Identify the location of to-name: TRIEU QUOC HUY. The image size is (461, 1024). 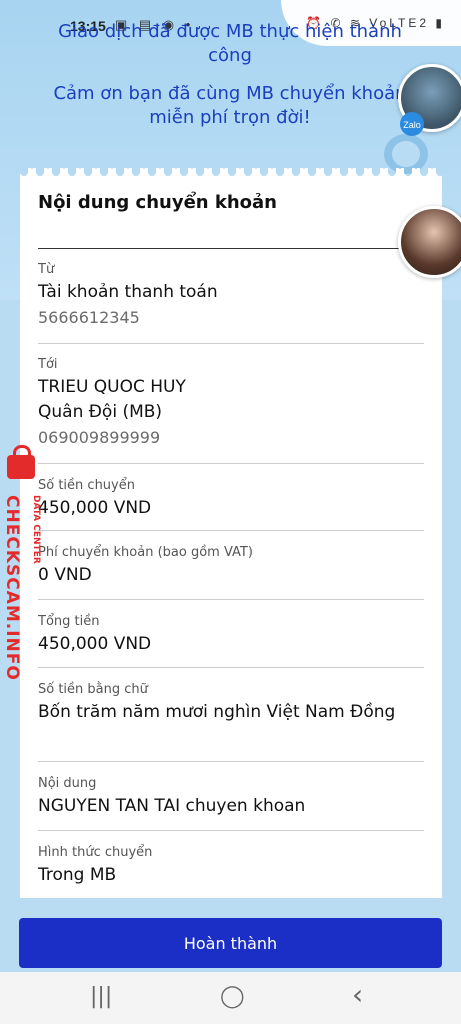
(112, 387).